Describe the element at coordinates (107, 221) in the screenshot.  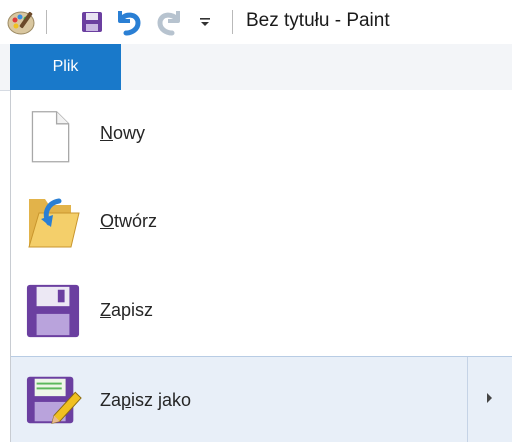
I see `mnemonic: O` at that location.